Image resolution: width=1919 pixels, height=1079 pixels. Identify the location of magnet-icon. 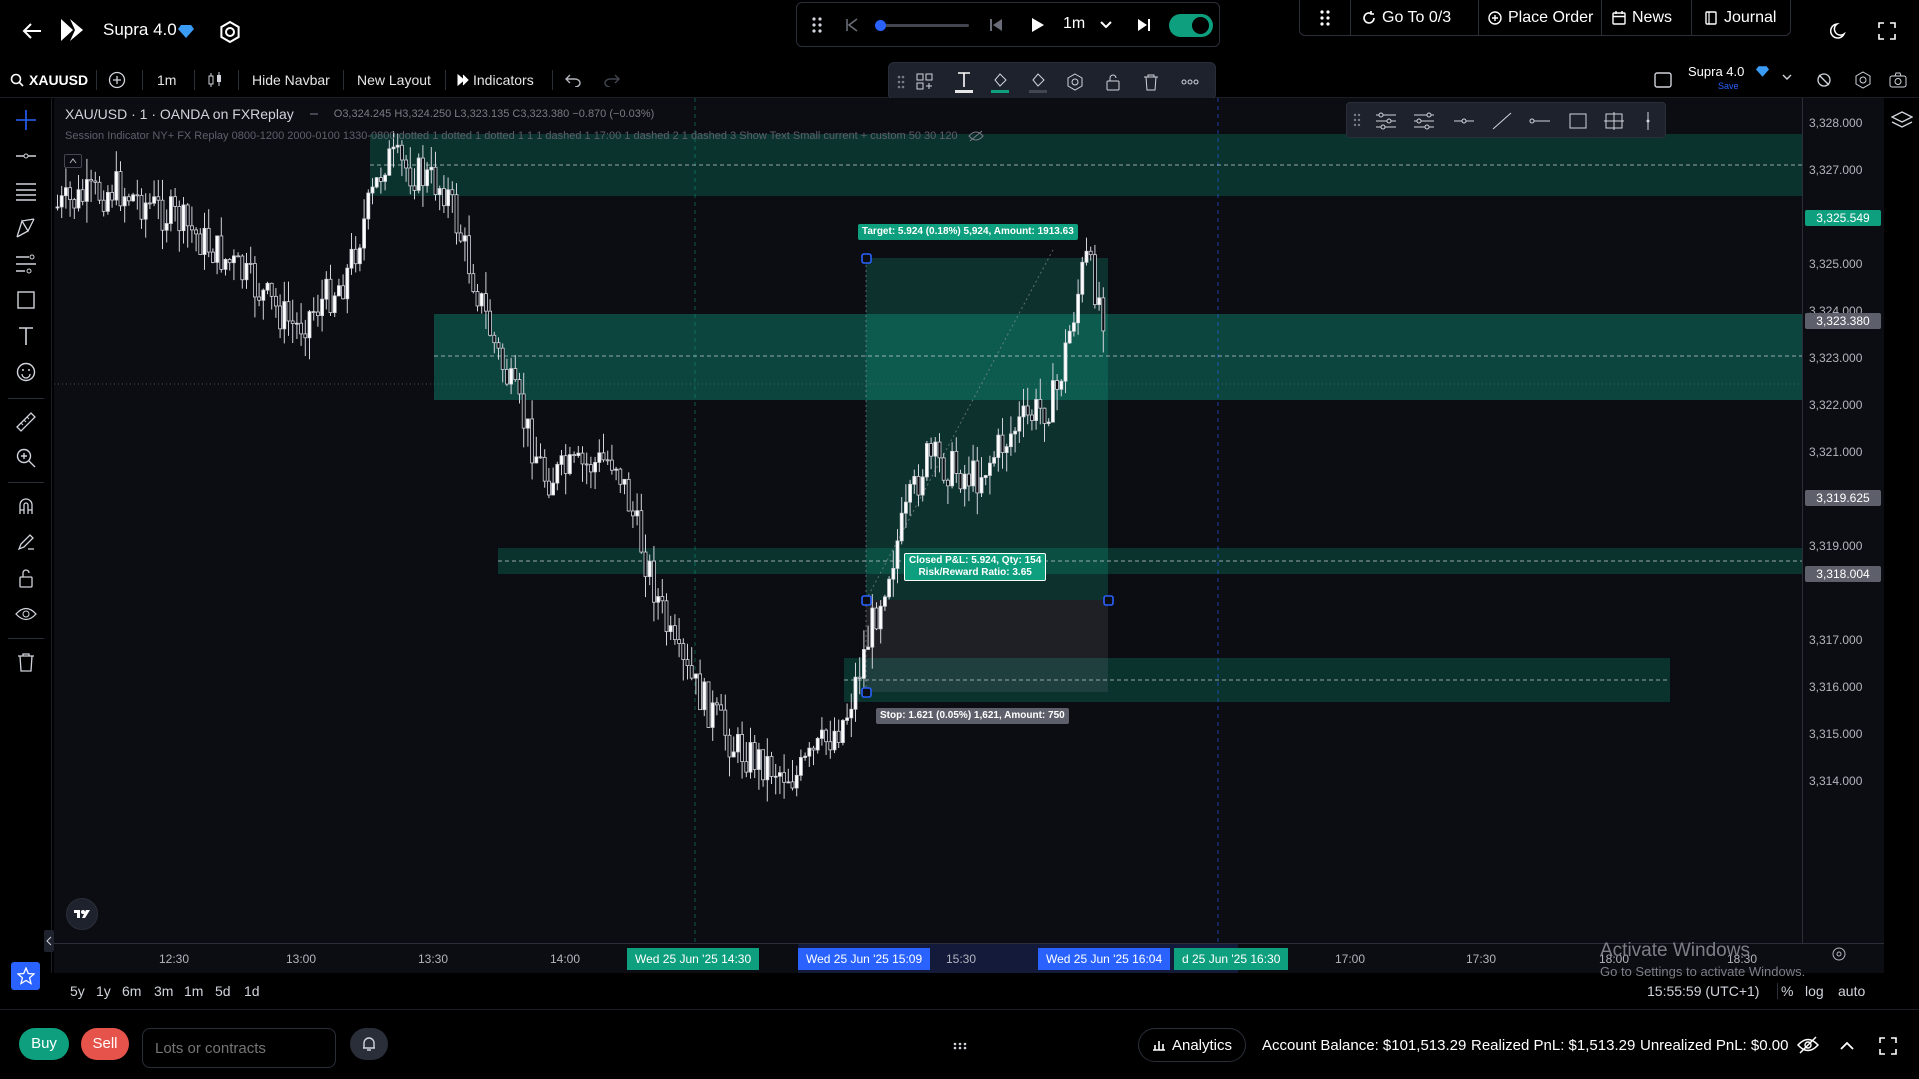
(26, 506).